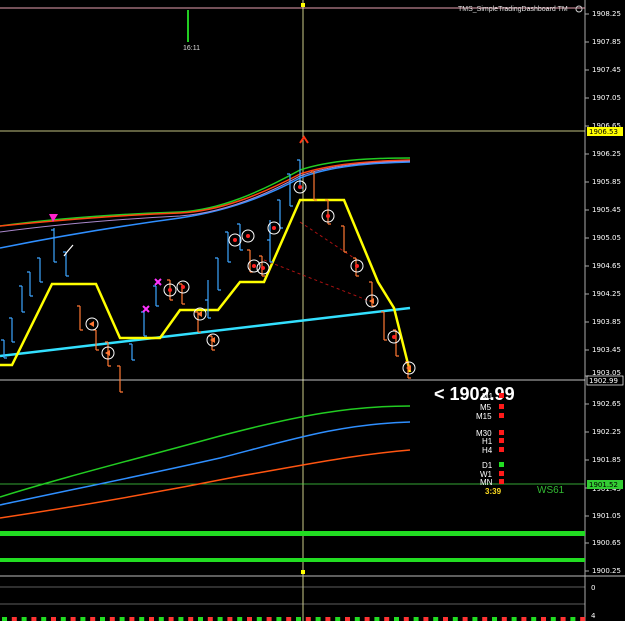  What do you see at coordinates (487, 465) in the screenshot?
I see `timeframe-label: D1` at bounding box center [487, 465].